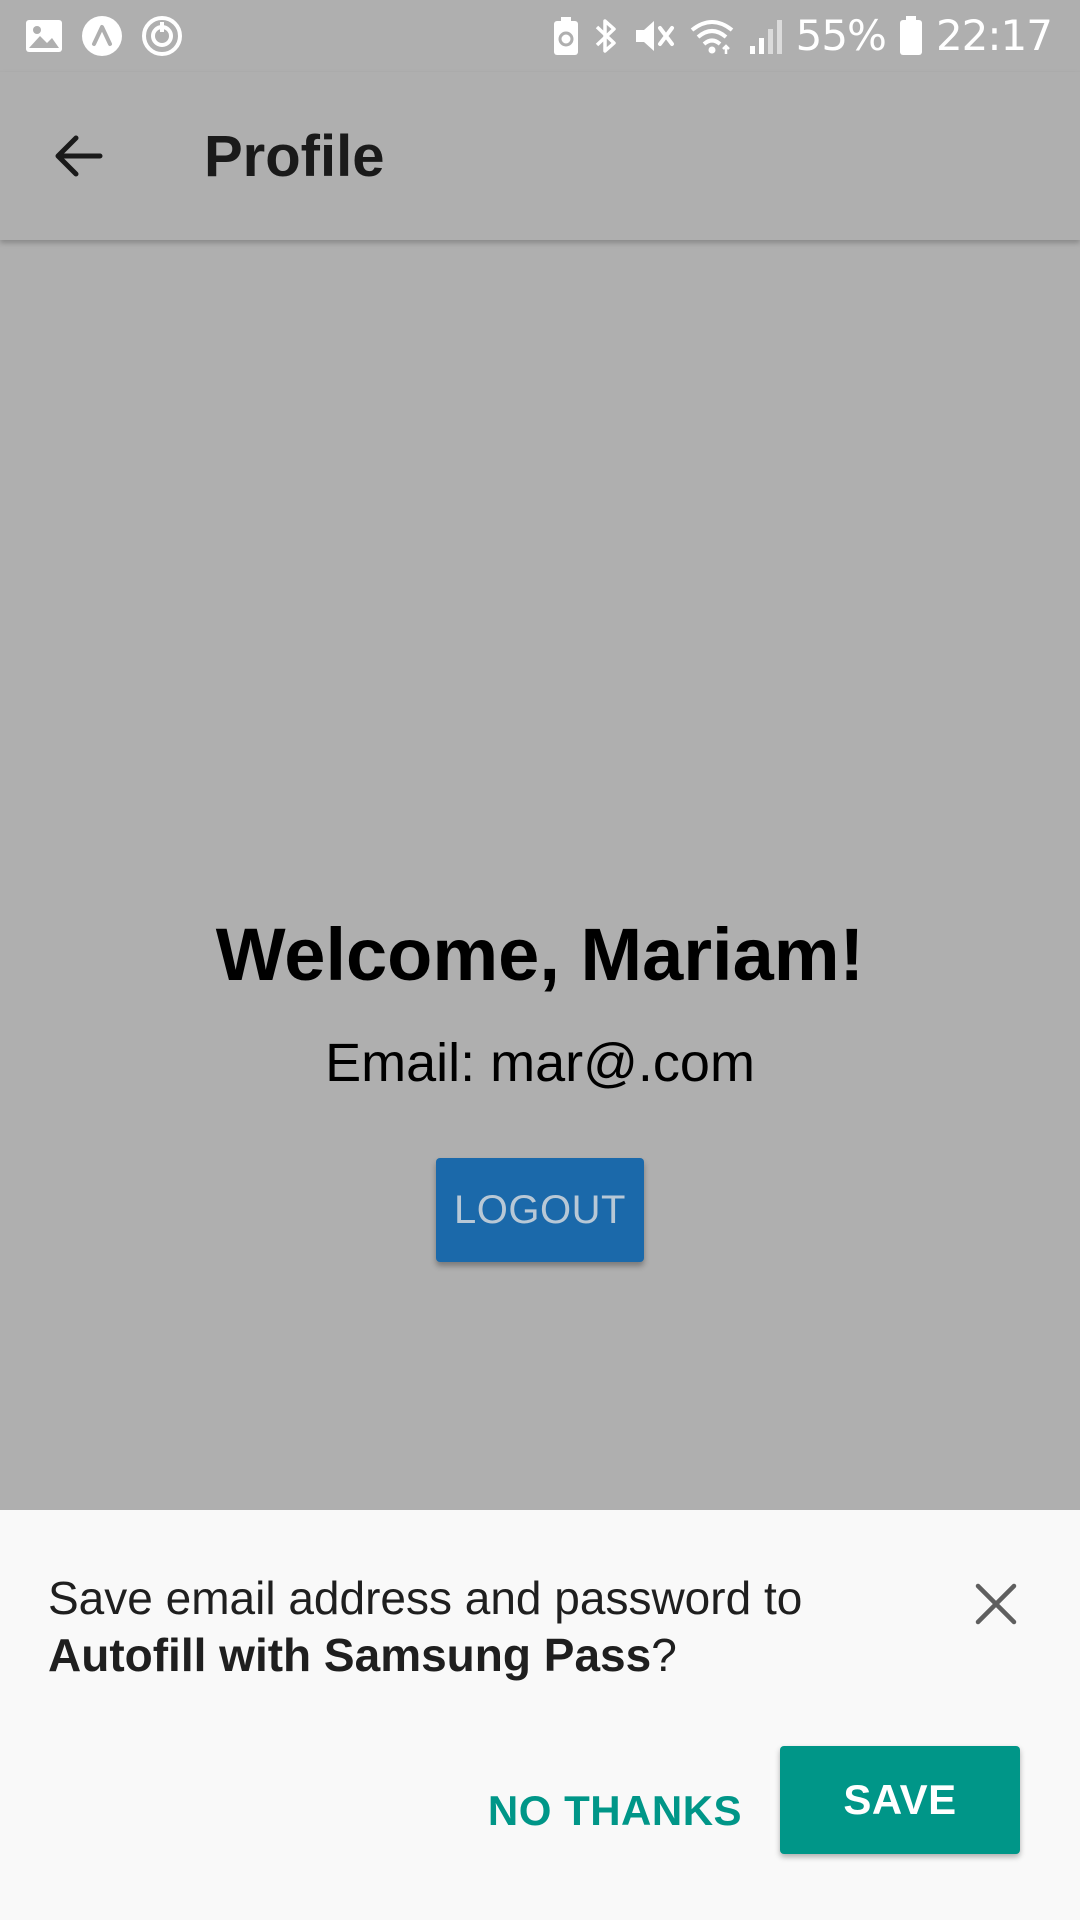 The image size is (1080, 1920). I want to click on back-button, so click(78, 156).